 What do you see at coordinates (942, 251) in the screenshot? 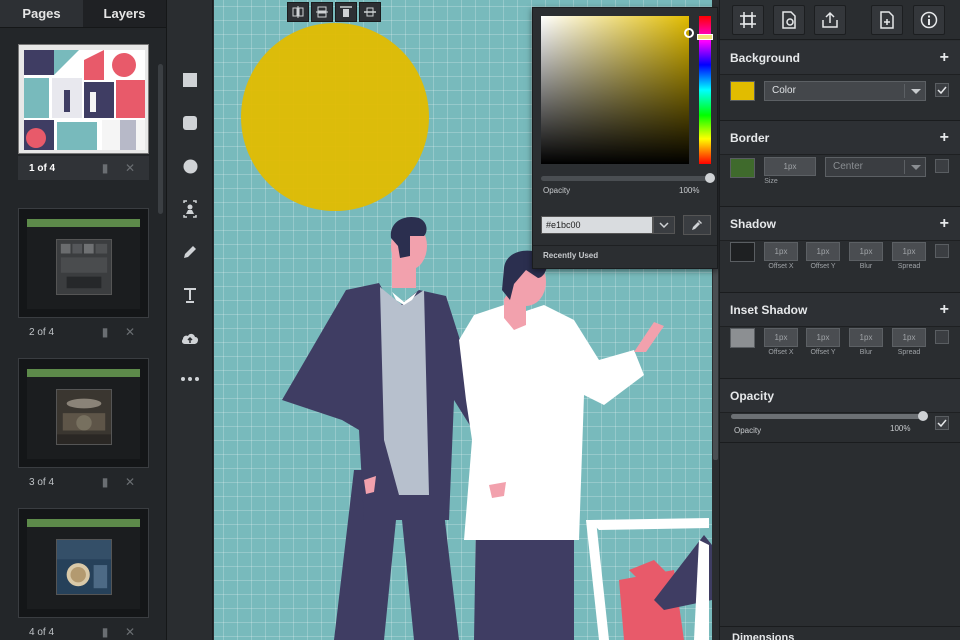
I see `shadow-enabled-checkbox` at bounding box center [942, 251].